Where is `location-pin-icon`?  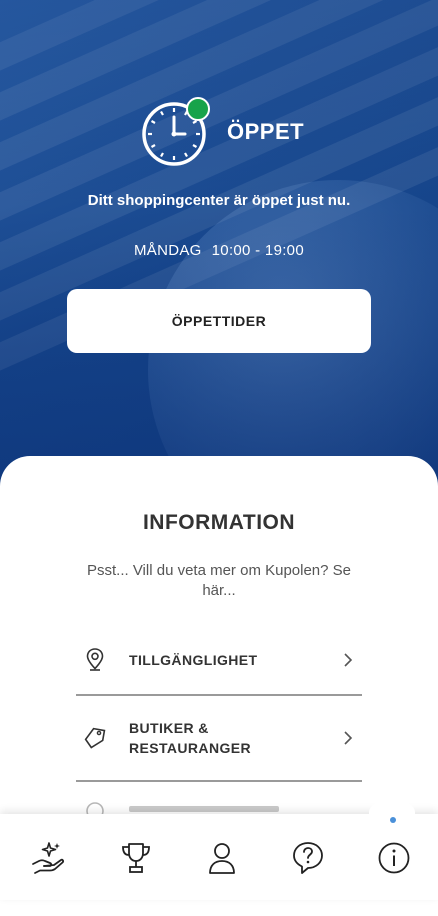
location-pin-icon is located at coordinates (95, 659).